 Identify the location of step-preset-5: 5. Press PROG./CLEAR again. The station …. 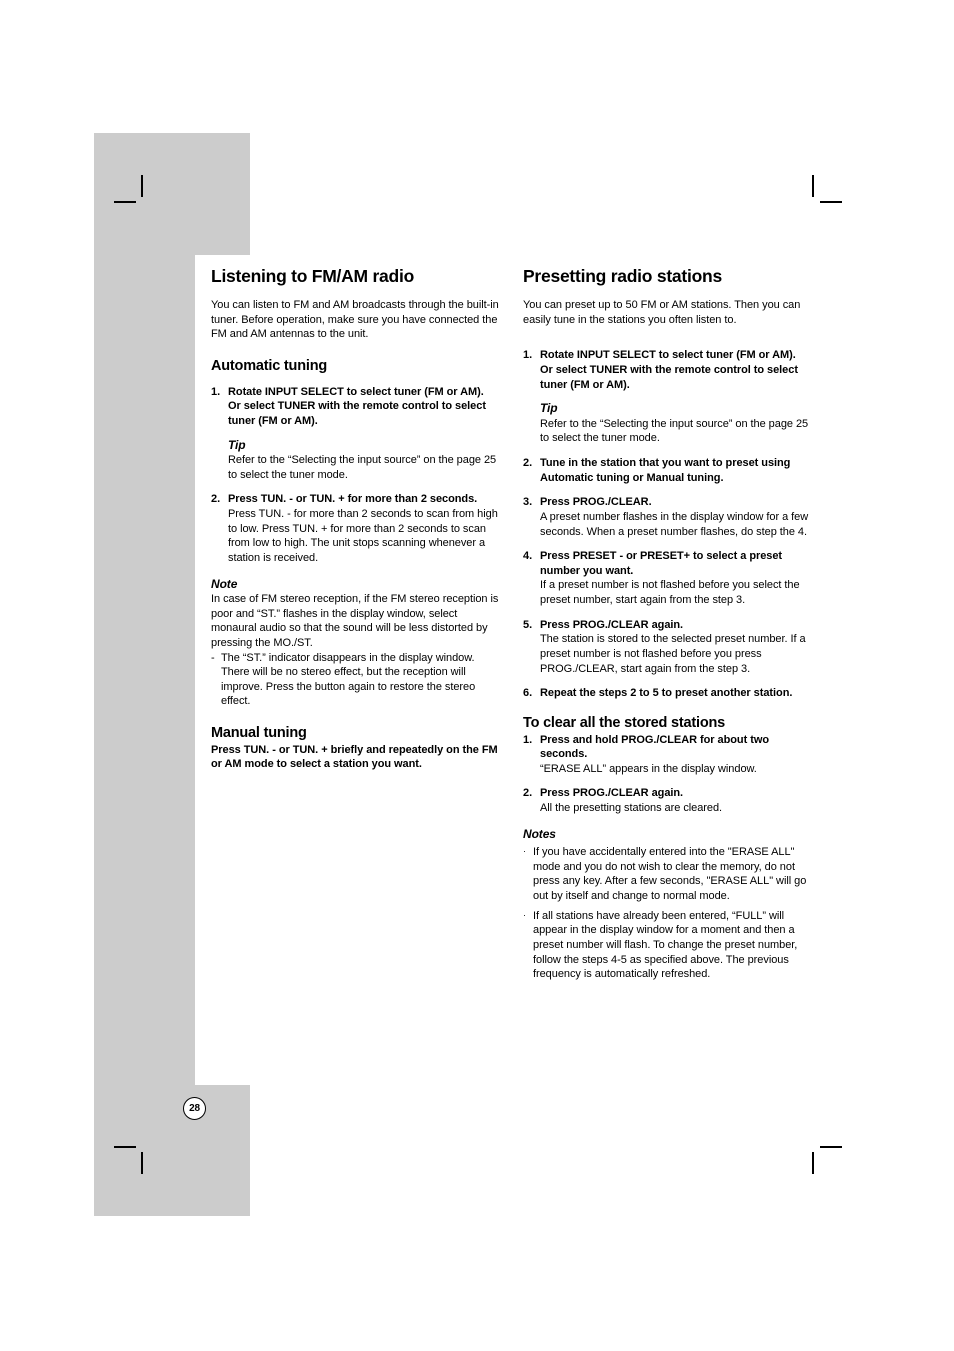
(667, 647).